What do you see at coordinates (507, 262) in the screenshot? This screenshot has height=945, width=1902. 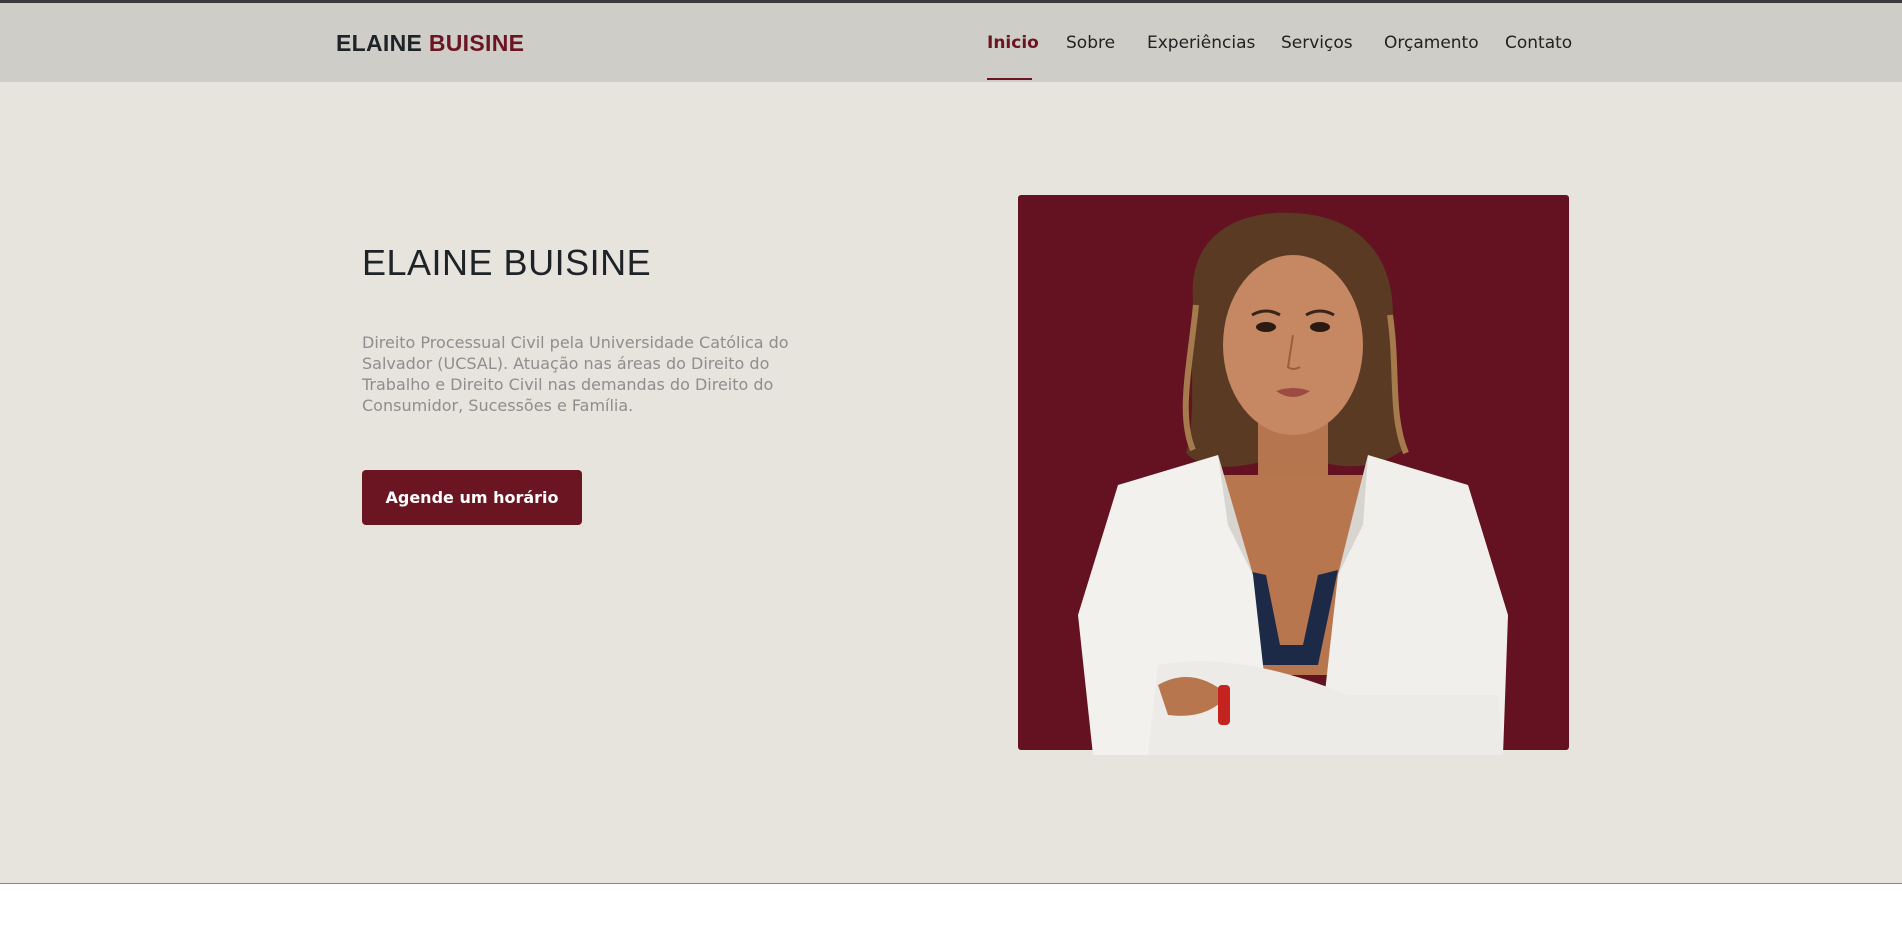 I see `hero-title: ELAINE BUISINE` at bounding box center [507, 262].